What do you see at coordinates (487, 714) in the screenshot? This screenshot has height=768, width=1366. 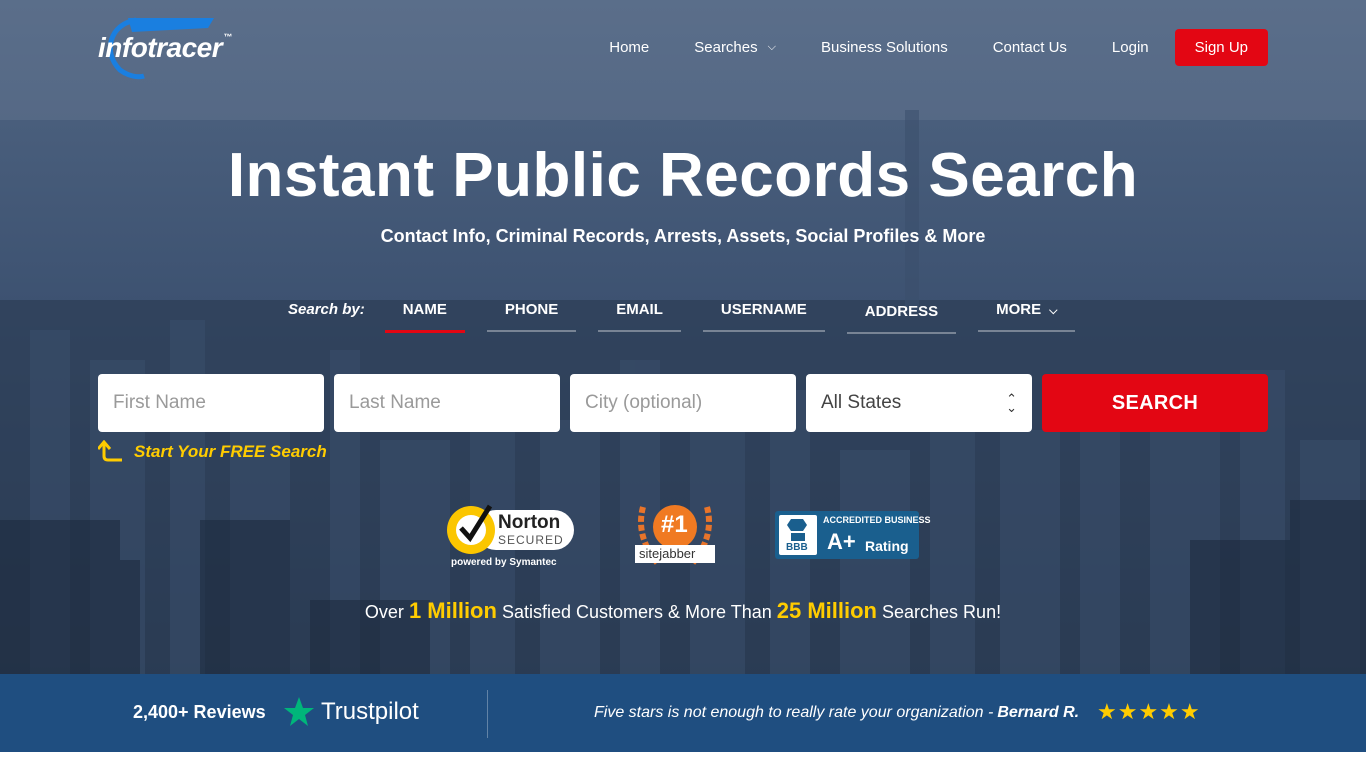 I see `divider` at bounding box center [487, 714].